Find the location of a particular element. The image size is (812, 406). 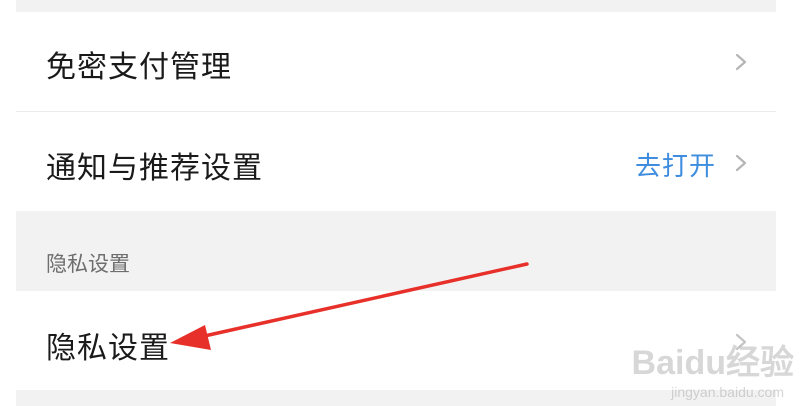

red-annotation-arrow-icon is located at coordinates (349, 306).